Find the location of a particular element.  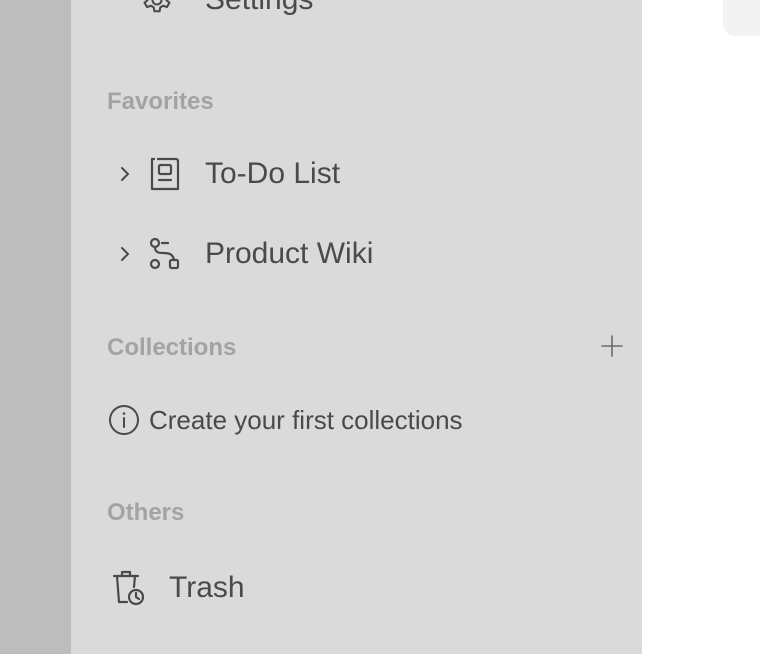

sidebar-item-label: Product Wiki is located at coordinates (289, 253).